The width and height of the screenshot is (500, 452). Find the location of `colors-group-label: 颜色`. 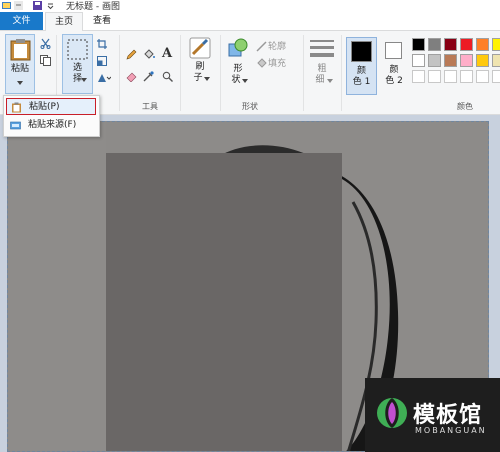

colors-group-label: 颜色 is located at coordinates (465, 106).